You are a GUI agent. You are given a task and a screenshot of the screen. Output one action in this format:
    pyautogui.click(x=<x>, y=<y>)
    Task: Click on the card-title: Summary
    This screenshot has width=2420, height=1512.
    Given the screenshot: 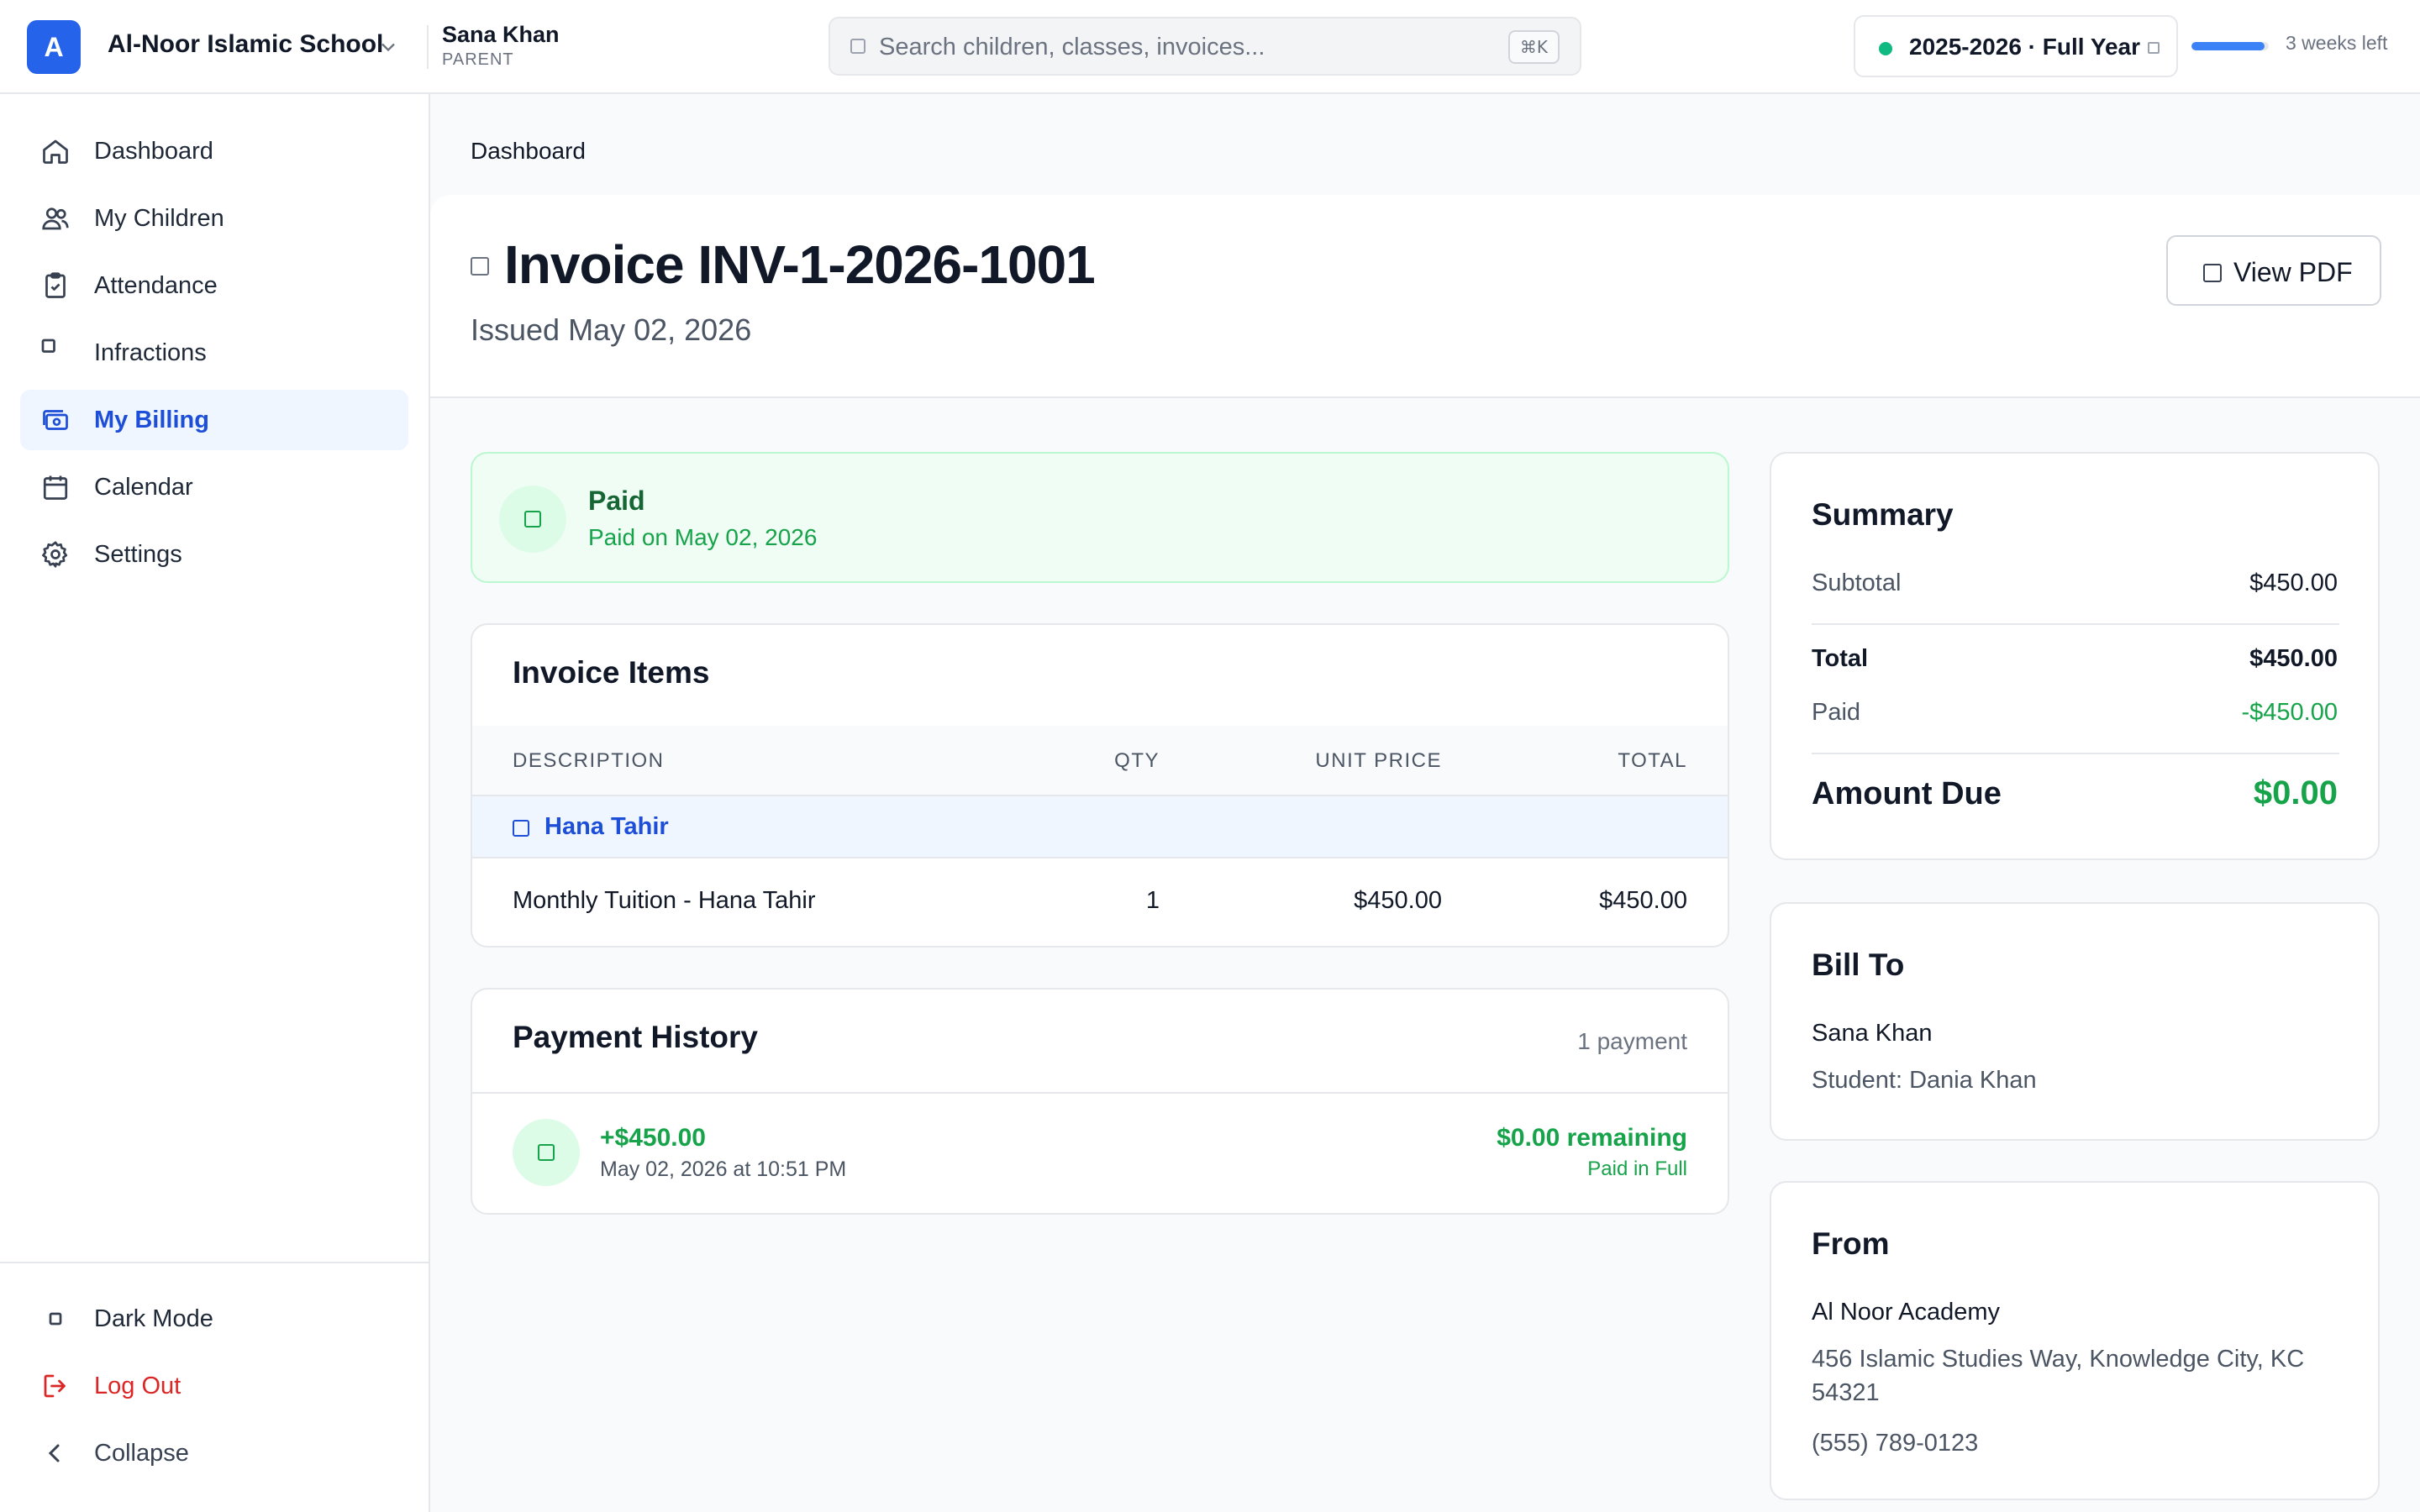 What is the action you would take?
    pyautogui.click(x=1883, y=514)
    